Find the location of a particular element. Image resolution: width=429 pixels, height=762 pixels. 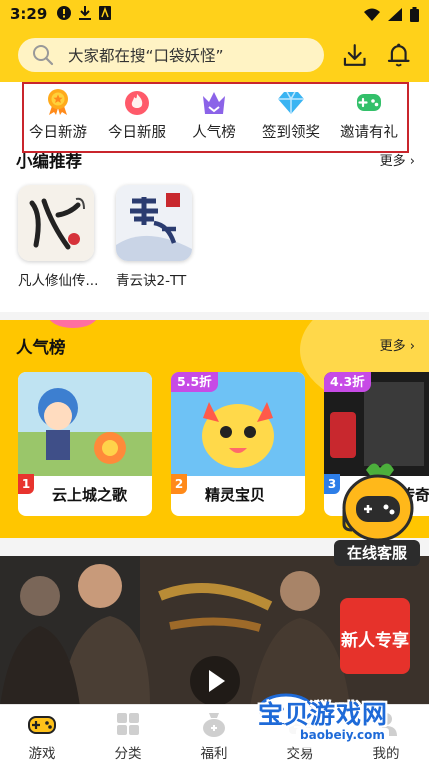

diamond-icon is located at coordinates (291, 102).